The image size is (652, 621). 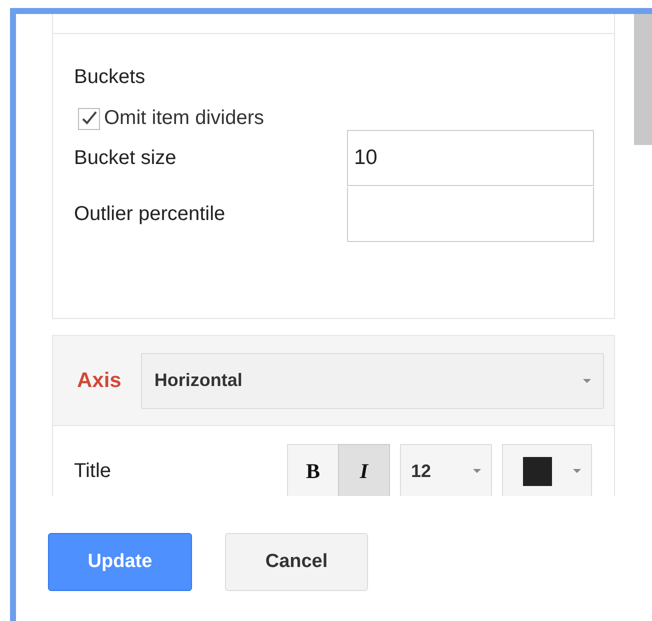 What do you see at coordinates (470, 214) in the screenshot?
I see `input-field` at bounding box center [470, 214].